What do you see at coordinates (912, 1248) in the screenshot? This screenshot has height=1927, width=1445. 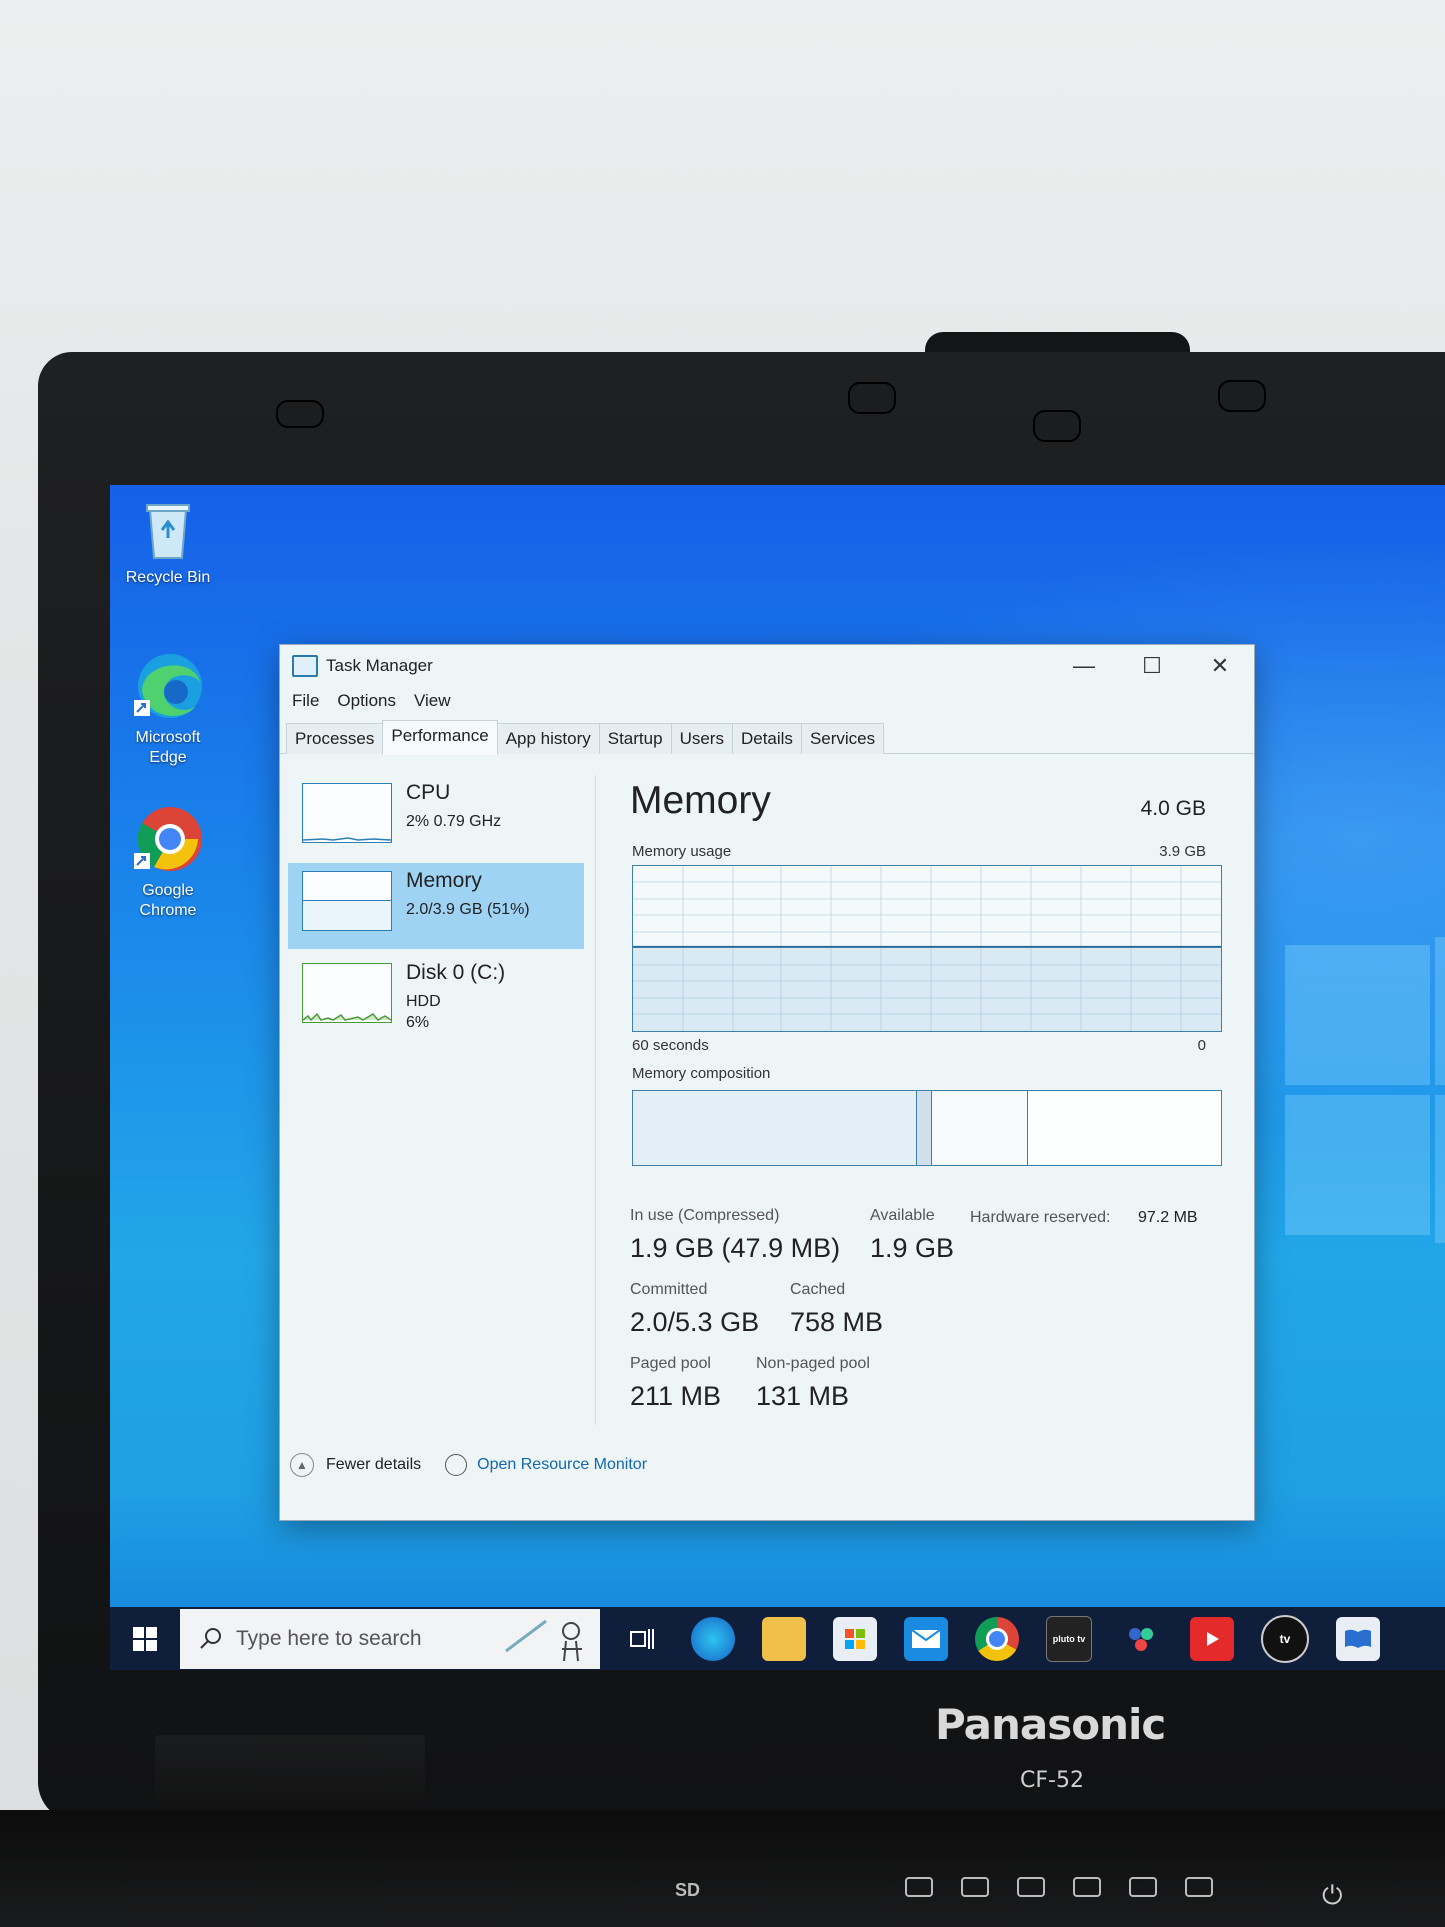 I see `available-value: 1.9 GB` at bounding box center [912, 1248].